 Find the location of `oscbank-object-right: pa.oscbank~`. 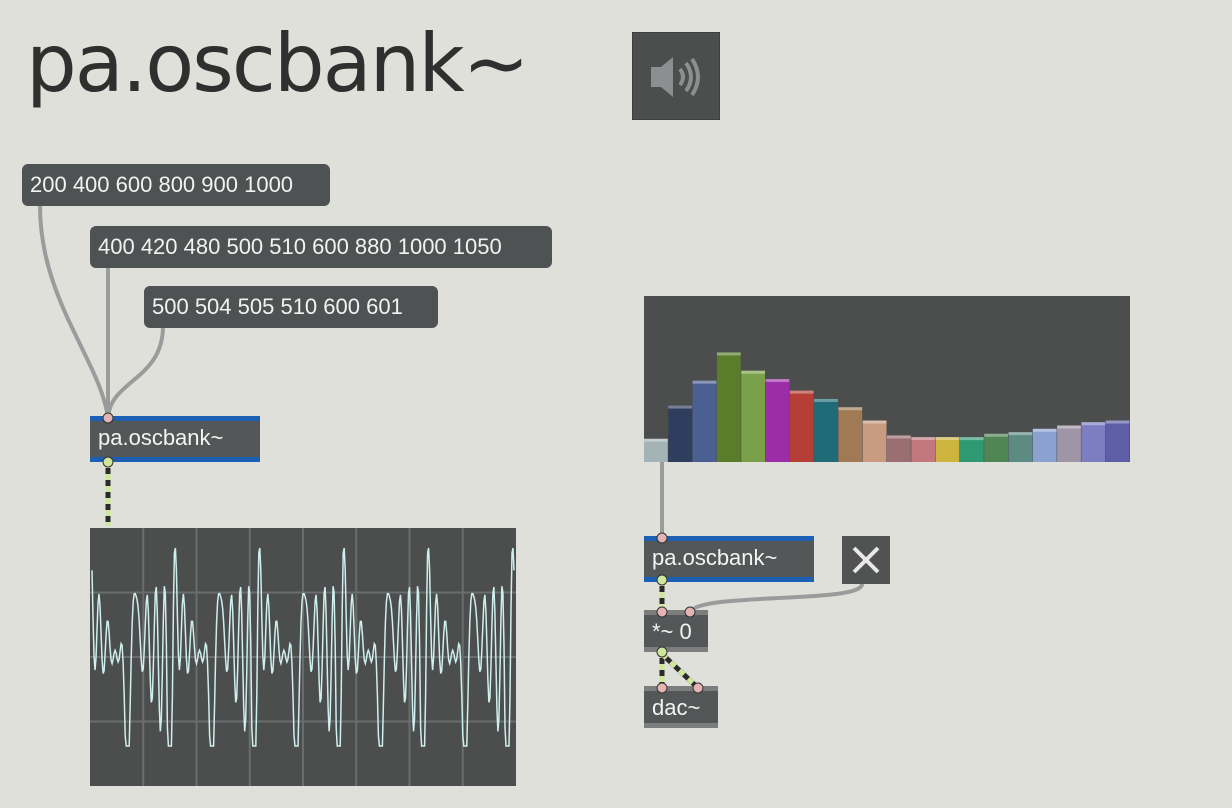

oscbank-object-right: pa.oscbank~ is located at coordinates (729, 559).